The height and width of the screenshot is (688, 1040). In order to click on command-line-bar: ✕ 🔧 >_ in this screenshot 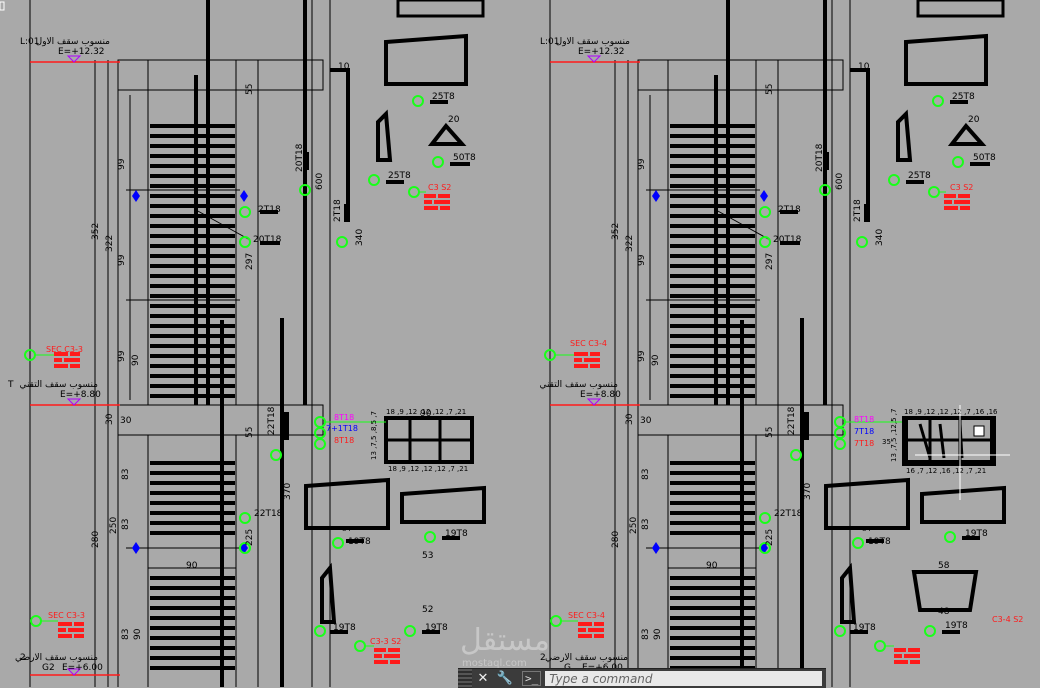, I will do `click(642, 678)`.